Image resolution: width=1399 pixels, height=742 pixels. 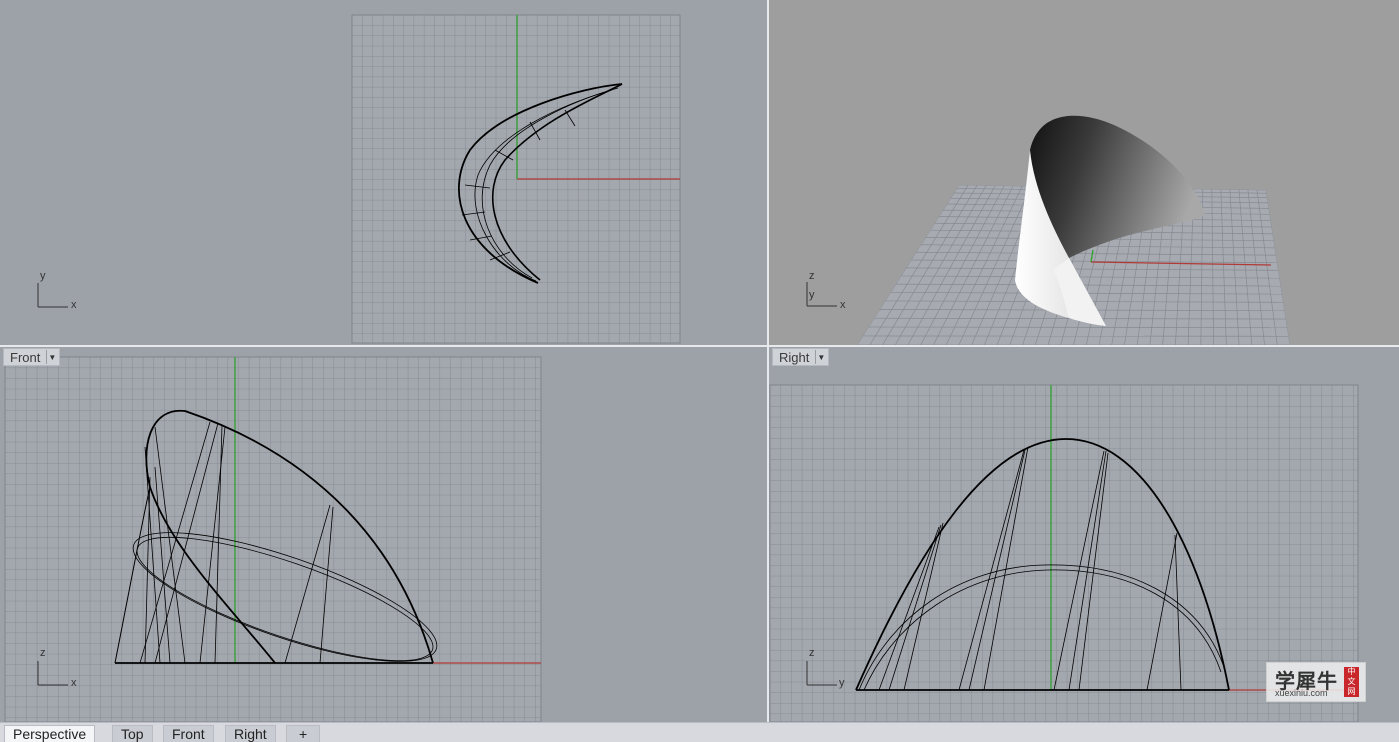 What do you see at coordinates (188, 733) in the screenshot?
I see `tab-front: Front` at bounding box center [188, 733].